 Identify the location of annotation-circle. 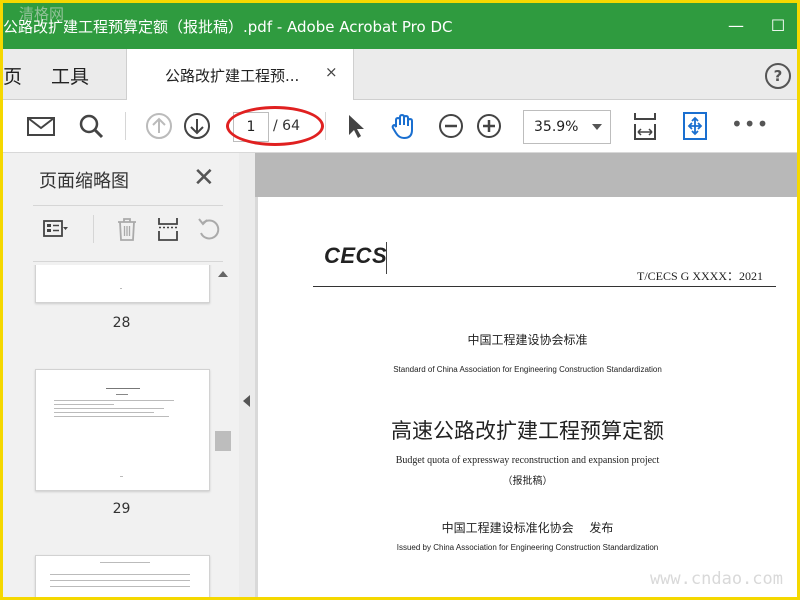
(275, 126).